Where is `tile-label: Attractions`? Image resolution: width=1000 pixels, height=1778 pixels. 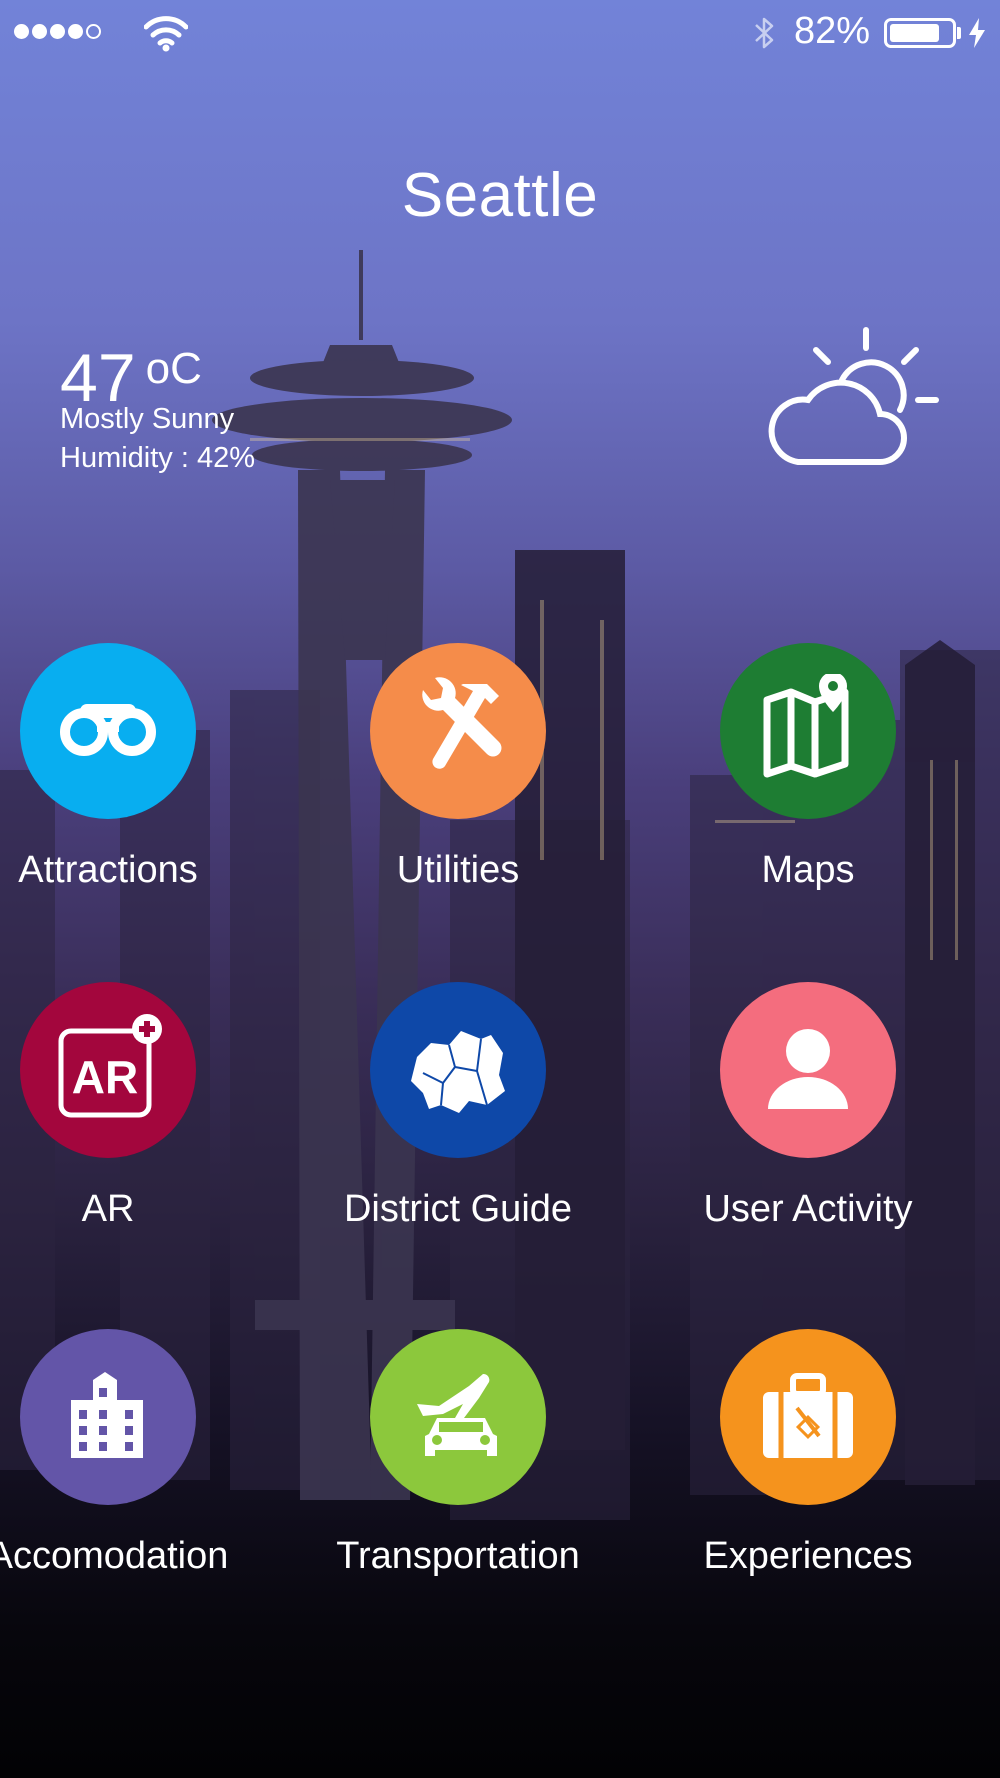
tile-label: Attractions is located at coordinates (108, 870).